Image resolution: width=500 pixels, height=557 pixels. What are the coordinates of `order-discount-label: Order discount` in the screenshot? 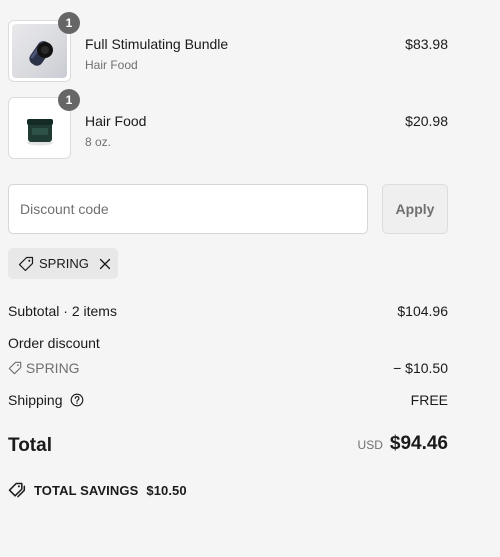 It's located at (54, 343).